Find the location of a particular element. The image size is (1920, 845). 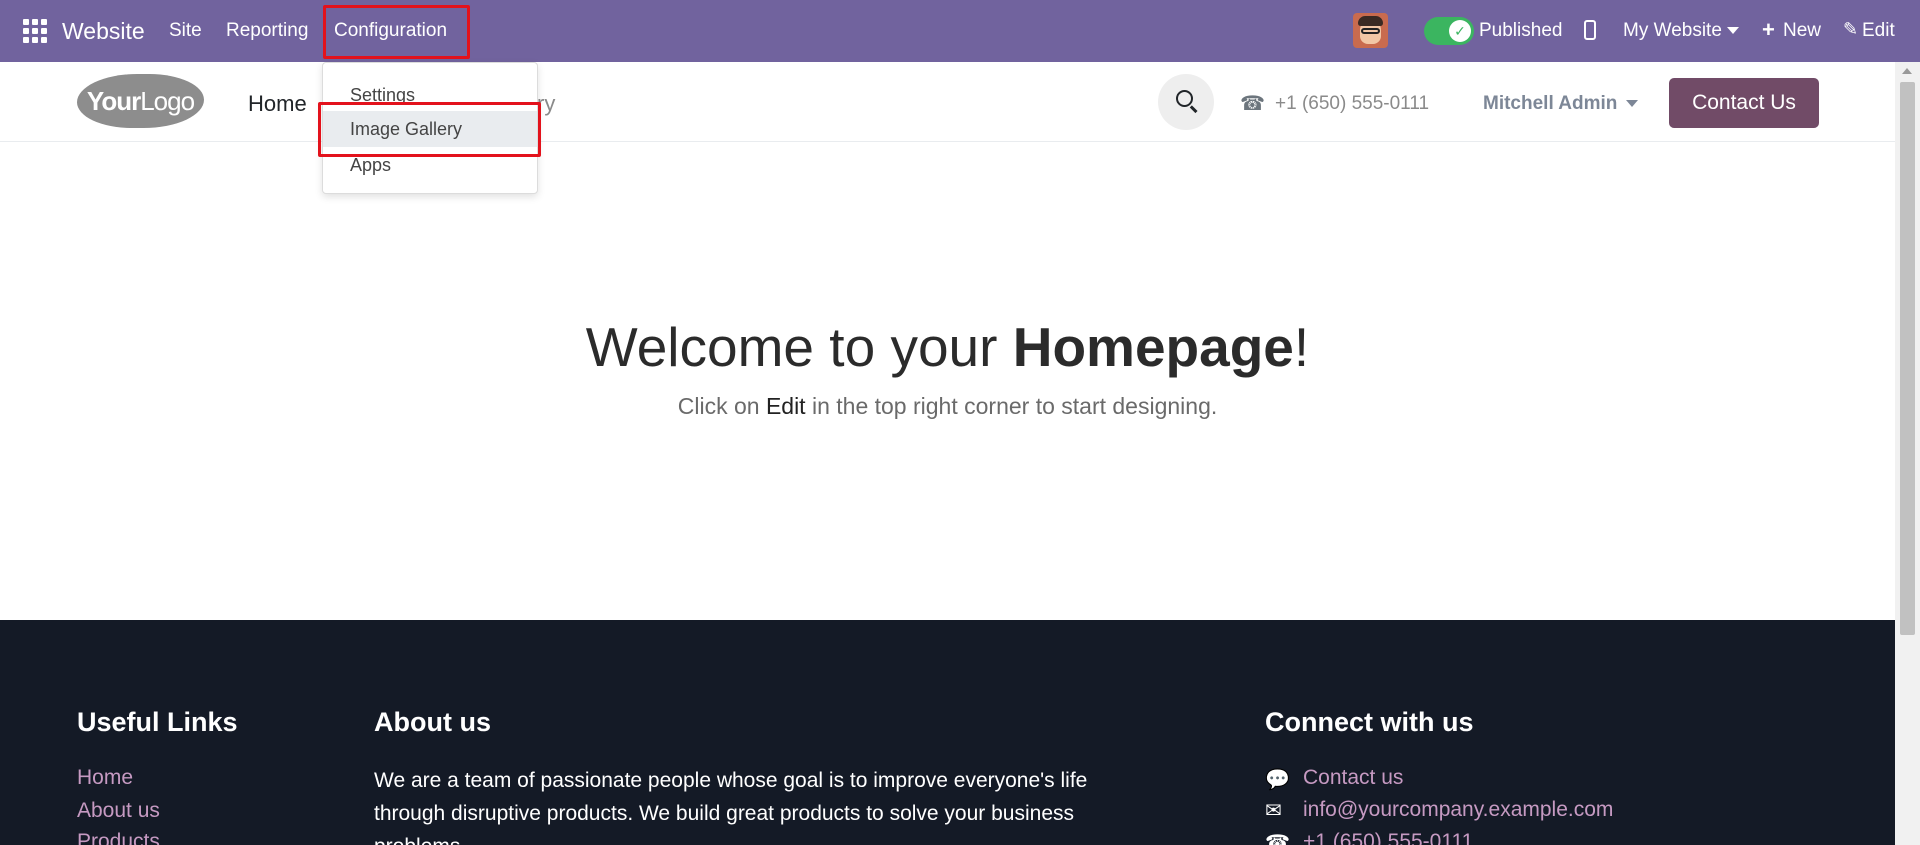

useful-links-heading: Useful Links is located at coordinates (157, 722).